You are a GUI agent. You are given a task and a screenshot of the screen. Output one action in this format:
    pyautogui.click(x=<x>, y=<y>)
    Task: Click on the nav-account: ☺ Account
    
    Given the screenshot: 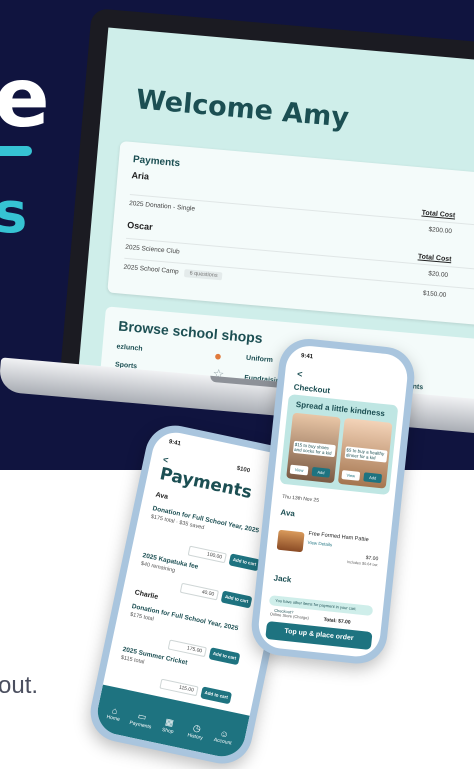 What is the action you would take?
    pyautogui.click(x=223, y=736)
    